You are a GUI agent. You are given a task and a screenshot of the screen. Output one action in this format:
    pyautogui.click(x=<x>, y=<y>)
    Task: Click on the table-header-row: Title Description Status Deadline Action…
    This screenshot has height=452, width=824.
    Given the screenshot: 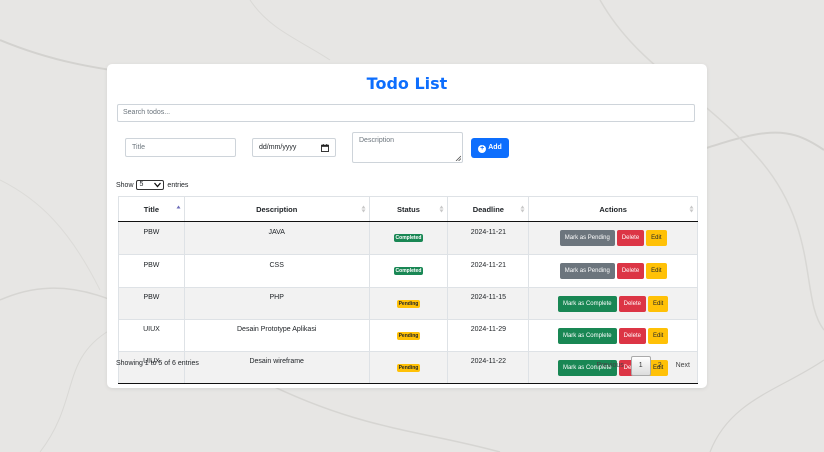 What is the action you would take?
    pyautogui.click(x=408, y=209)
    